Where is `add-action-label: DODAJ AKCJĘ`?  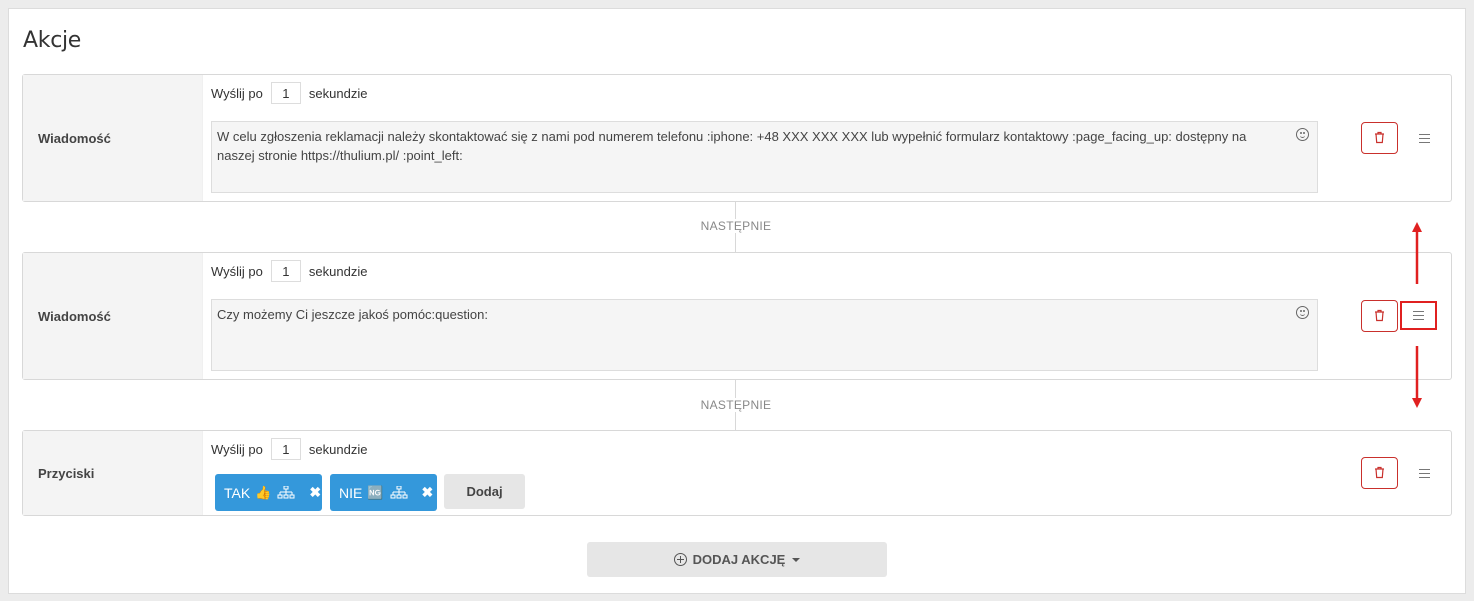 add-action-label: DODAJ AKCJĘ is located at coordinates (739, 559).